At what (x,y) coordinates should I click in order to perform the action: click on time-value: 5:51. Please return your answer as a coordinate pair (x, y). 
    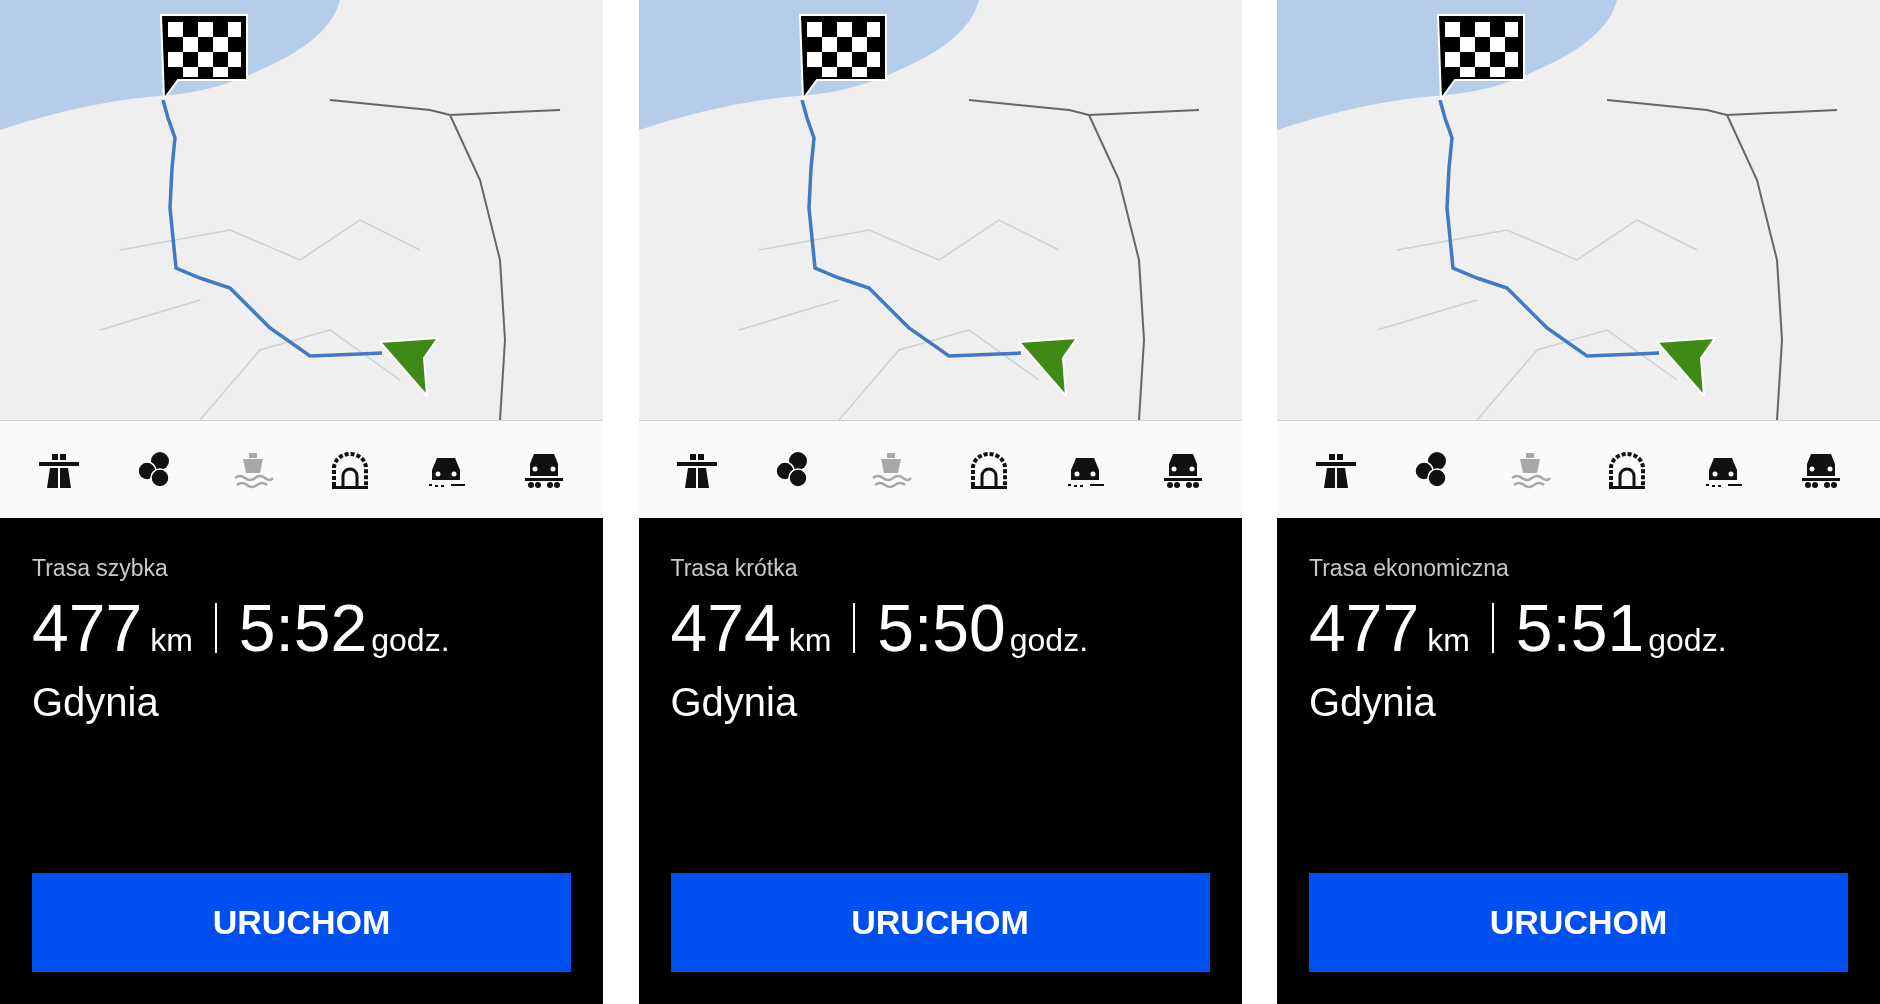
    Looking at the image, I should click on (1580, 627).